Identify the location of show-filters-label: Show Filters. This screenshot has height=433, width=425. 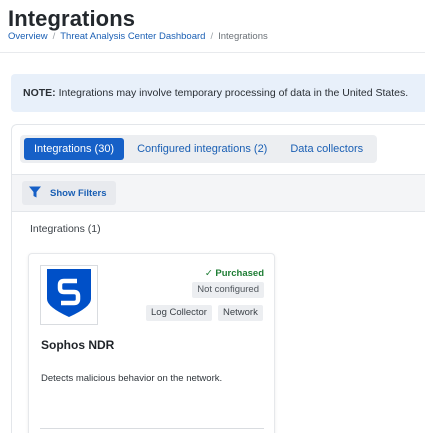
(78, 193).